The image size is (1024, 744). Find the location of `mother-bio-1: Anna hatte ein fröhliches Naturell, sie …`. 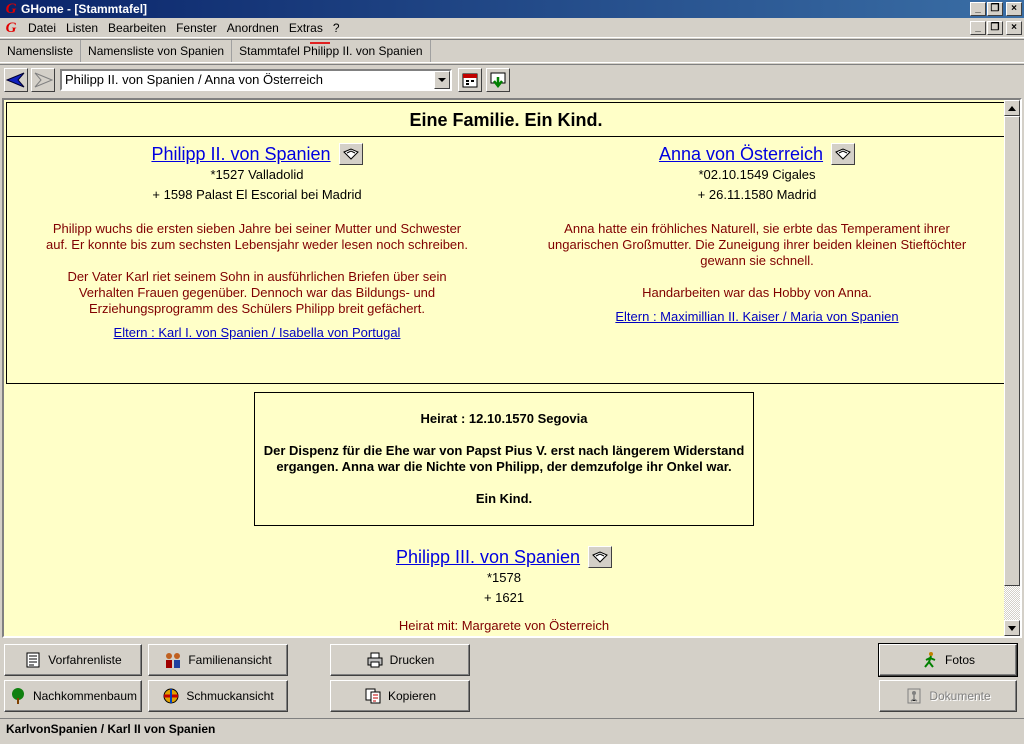

mother-bio-1: Anna hatte ein fröhliches Naturell, sie … is located at coordinates (757, 244).